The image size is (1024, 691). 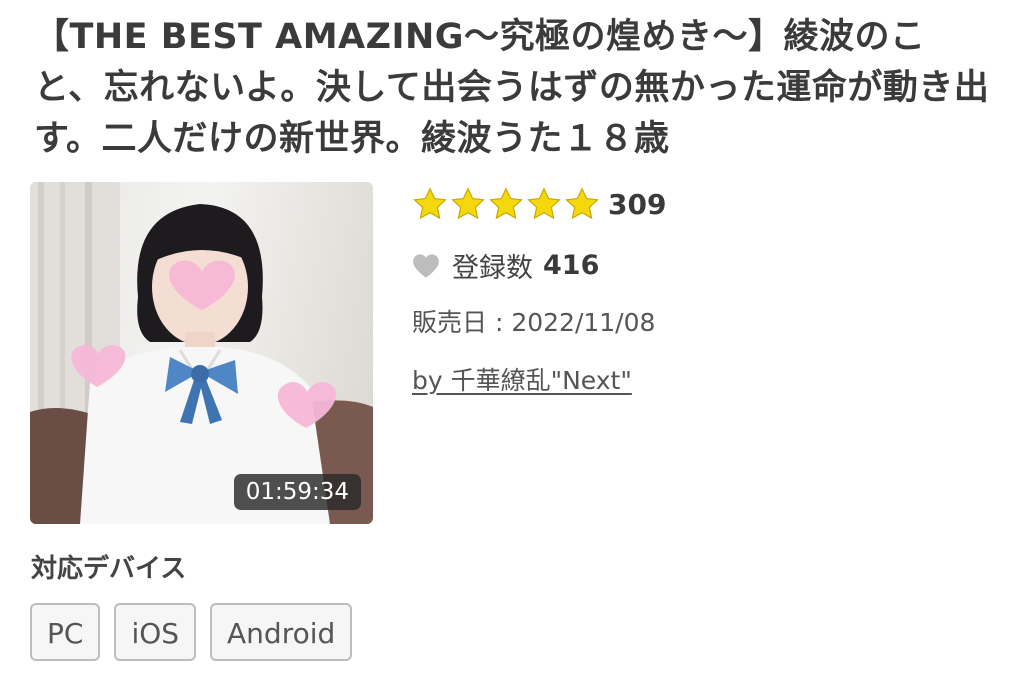 I want to click on heart-icon, so click(x=426, y=266).